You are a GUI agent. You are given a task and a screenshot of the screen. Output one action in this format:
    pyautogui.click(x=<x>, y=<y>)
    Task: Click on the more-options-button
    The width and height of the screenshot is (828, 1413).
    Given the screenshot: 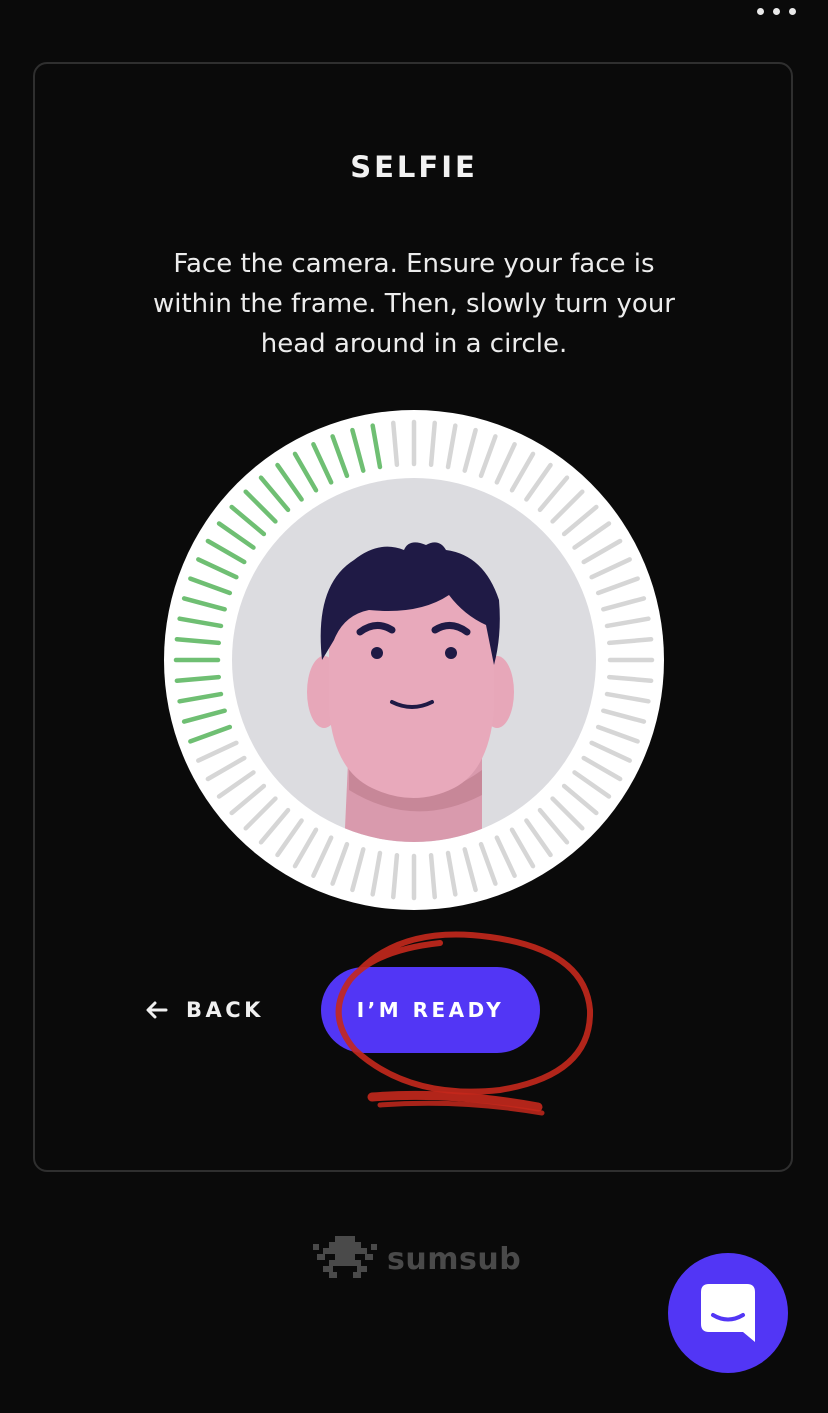 What is the action you would take?
    pyautogui.click(x=776, y=11)
    